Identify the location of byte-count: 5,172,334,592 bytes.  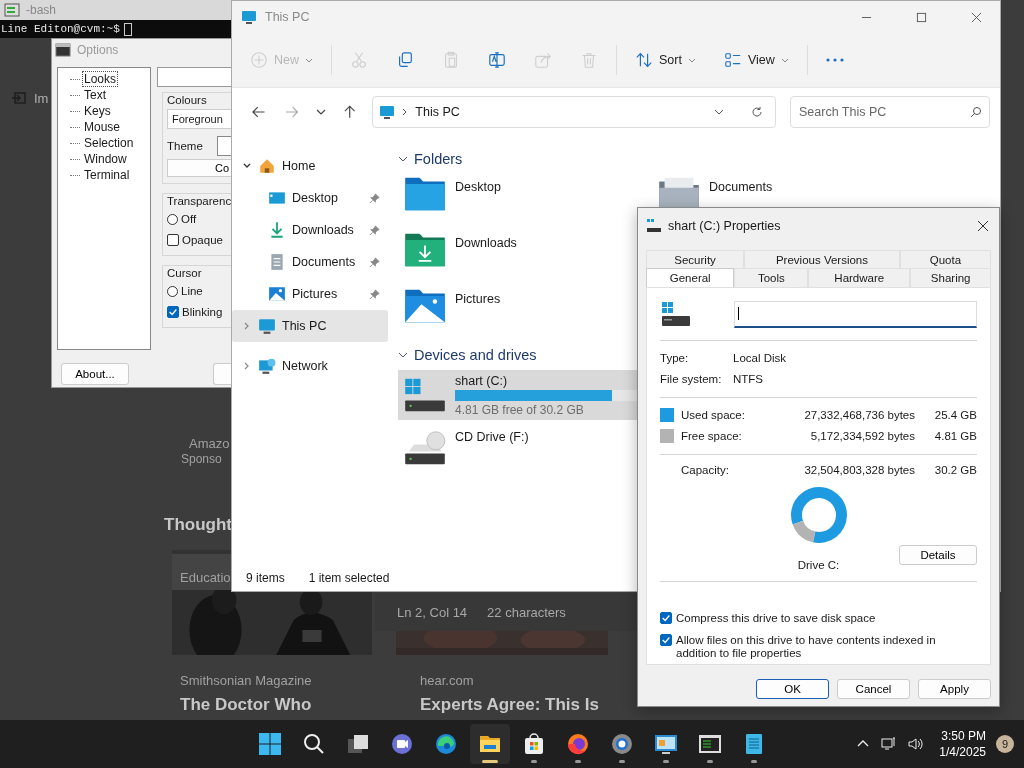
(862, 435).